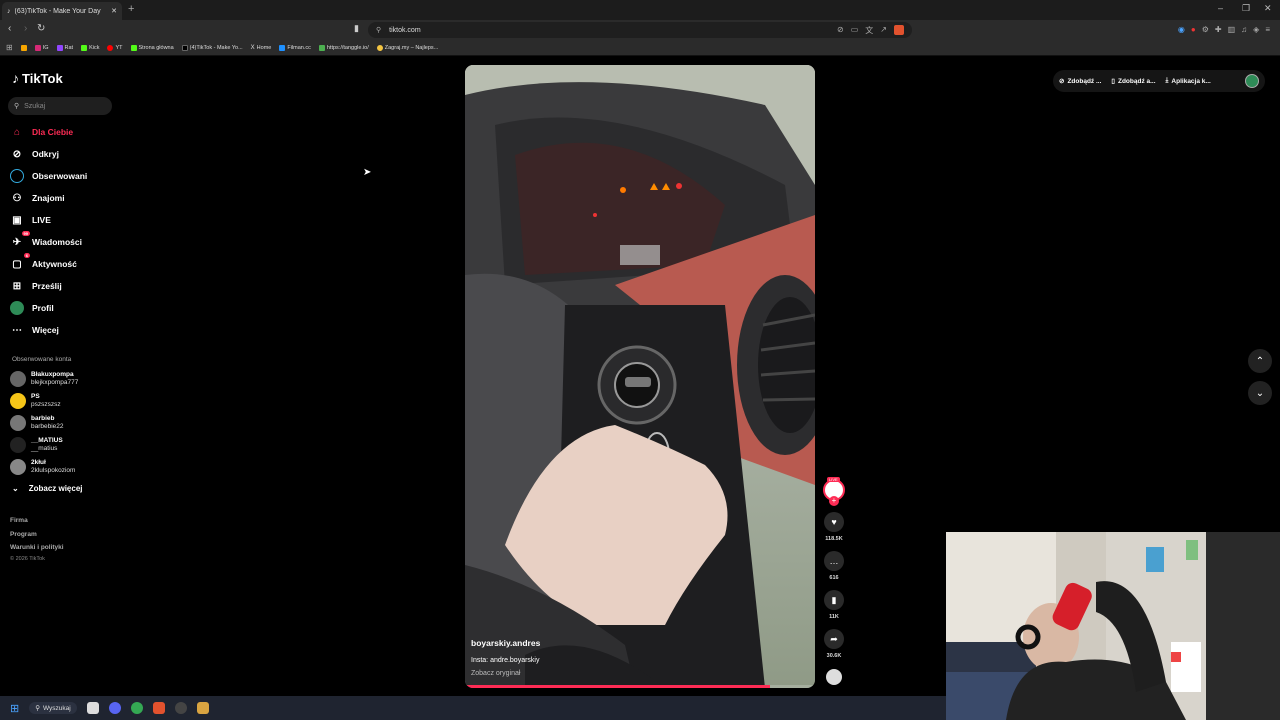  I want to click on wallet-icon: ◈, so click(1256, 29).